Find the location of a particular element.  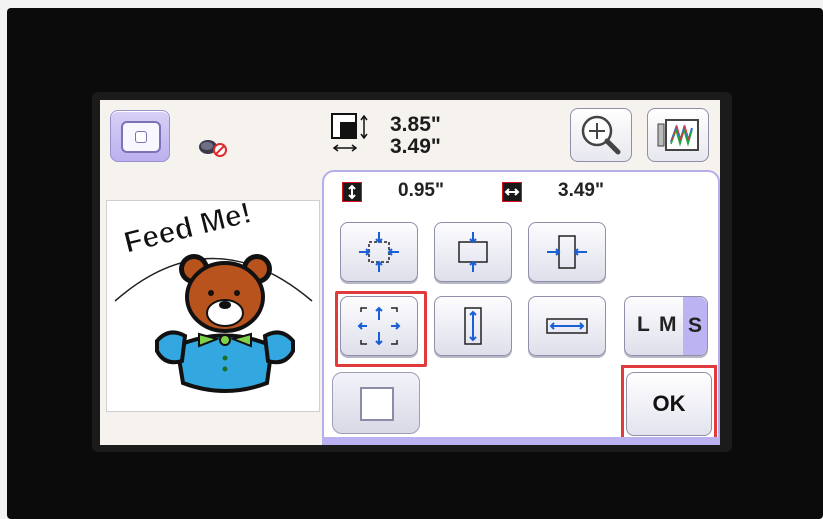

pattern-preview: Feed Me! is located at coordinates (213, 304).